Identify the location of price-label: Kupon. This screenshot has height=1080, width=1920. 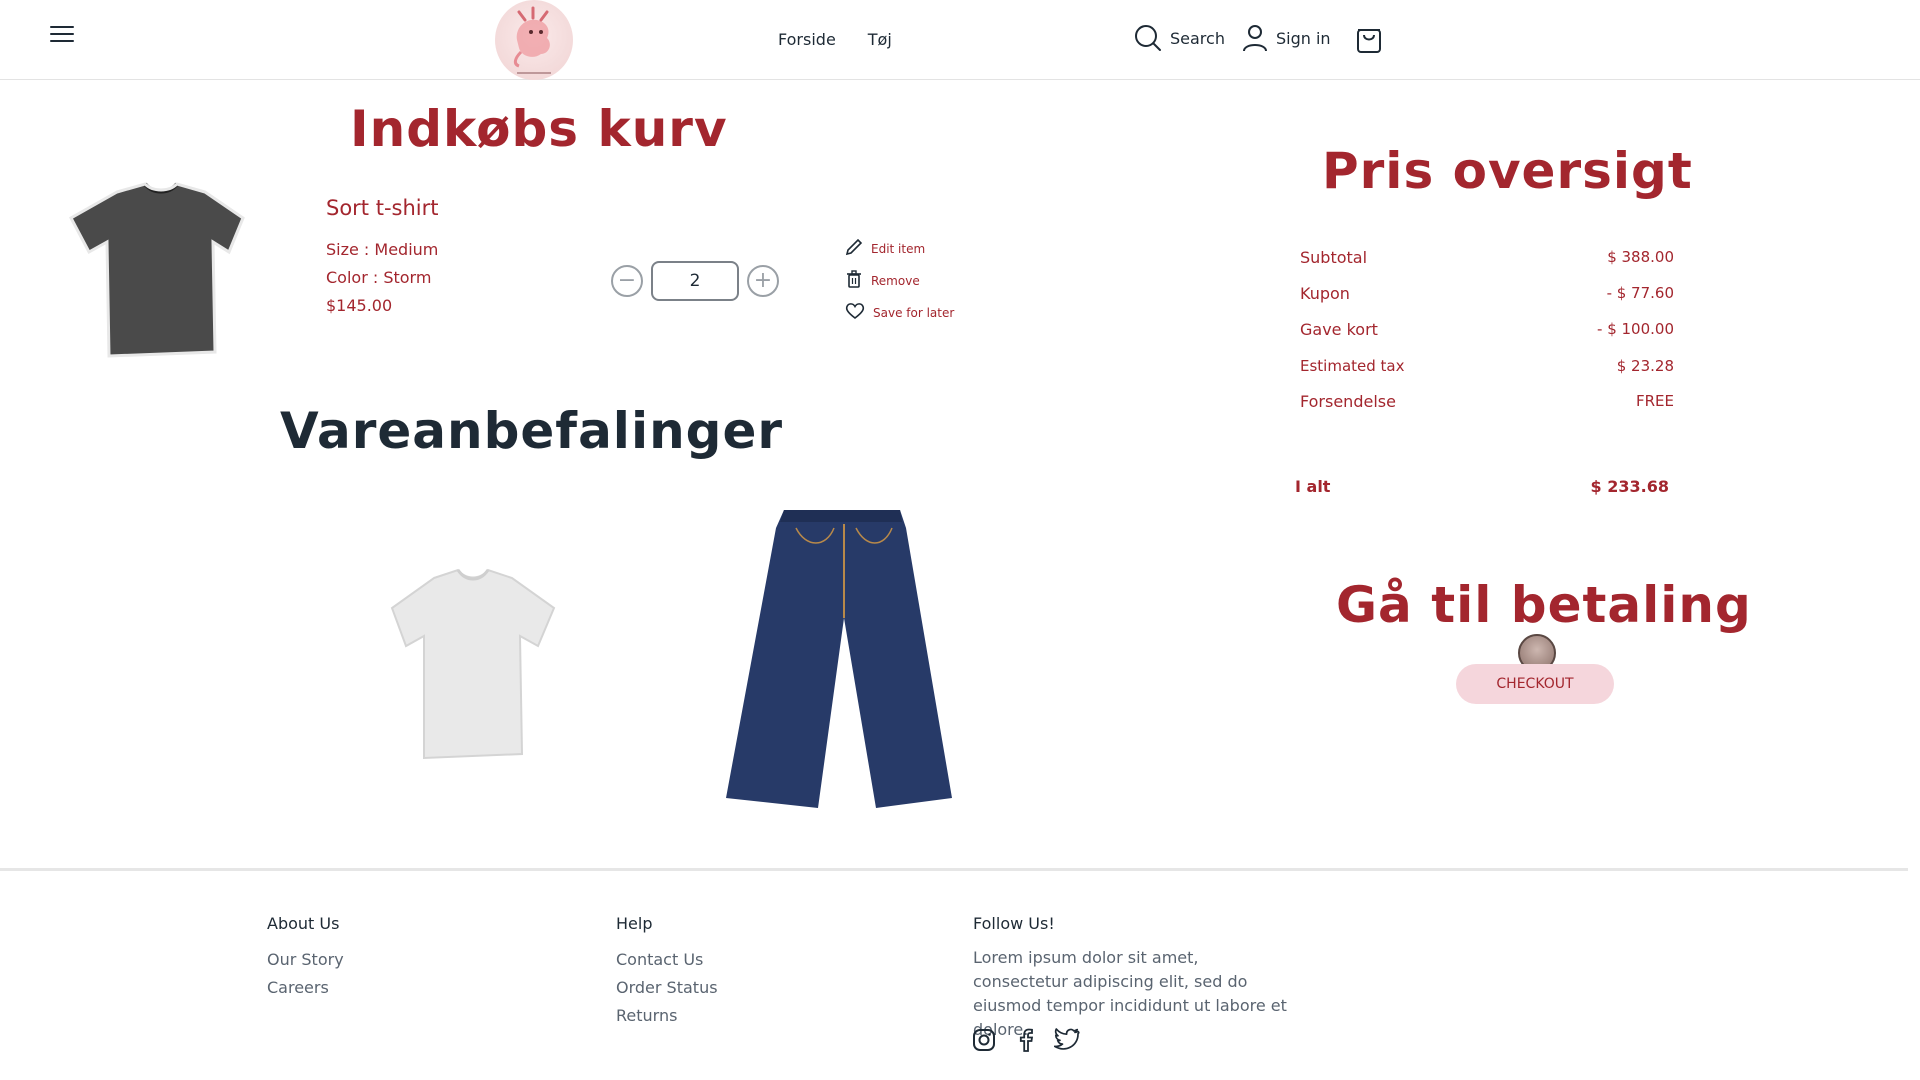
(1325, 293).